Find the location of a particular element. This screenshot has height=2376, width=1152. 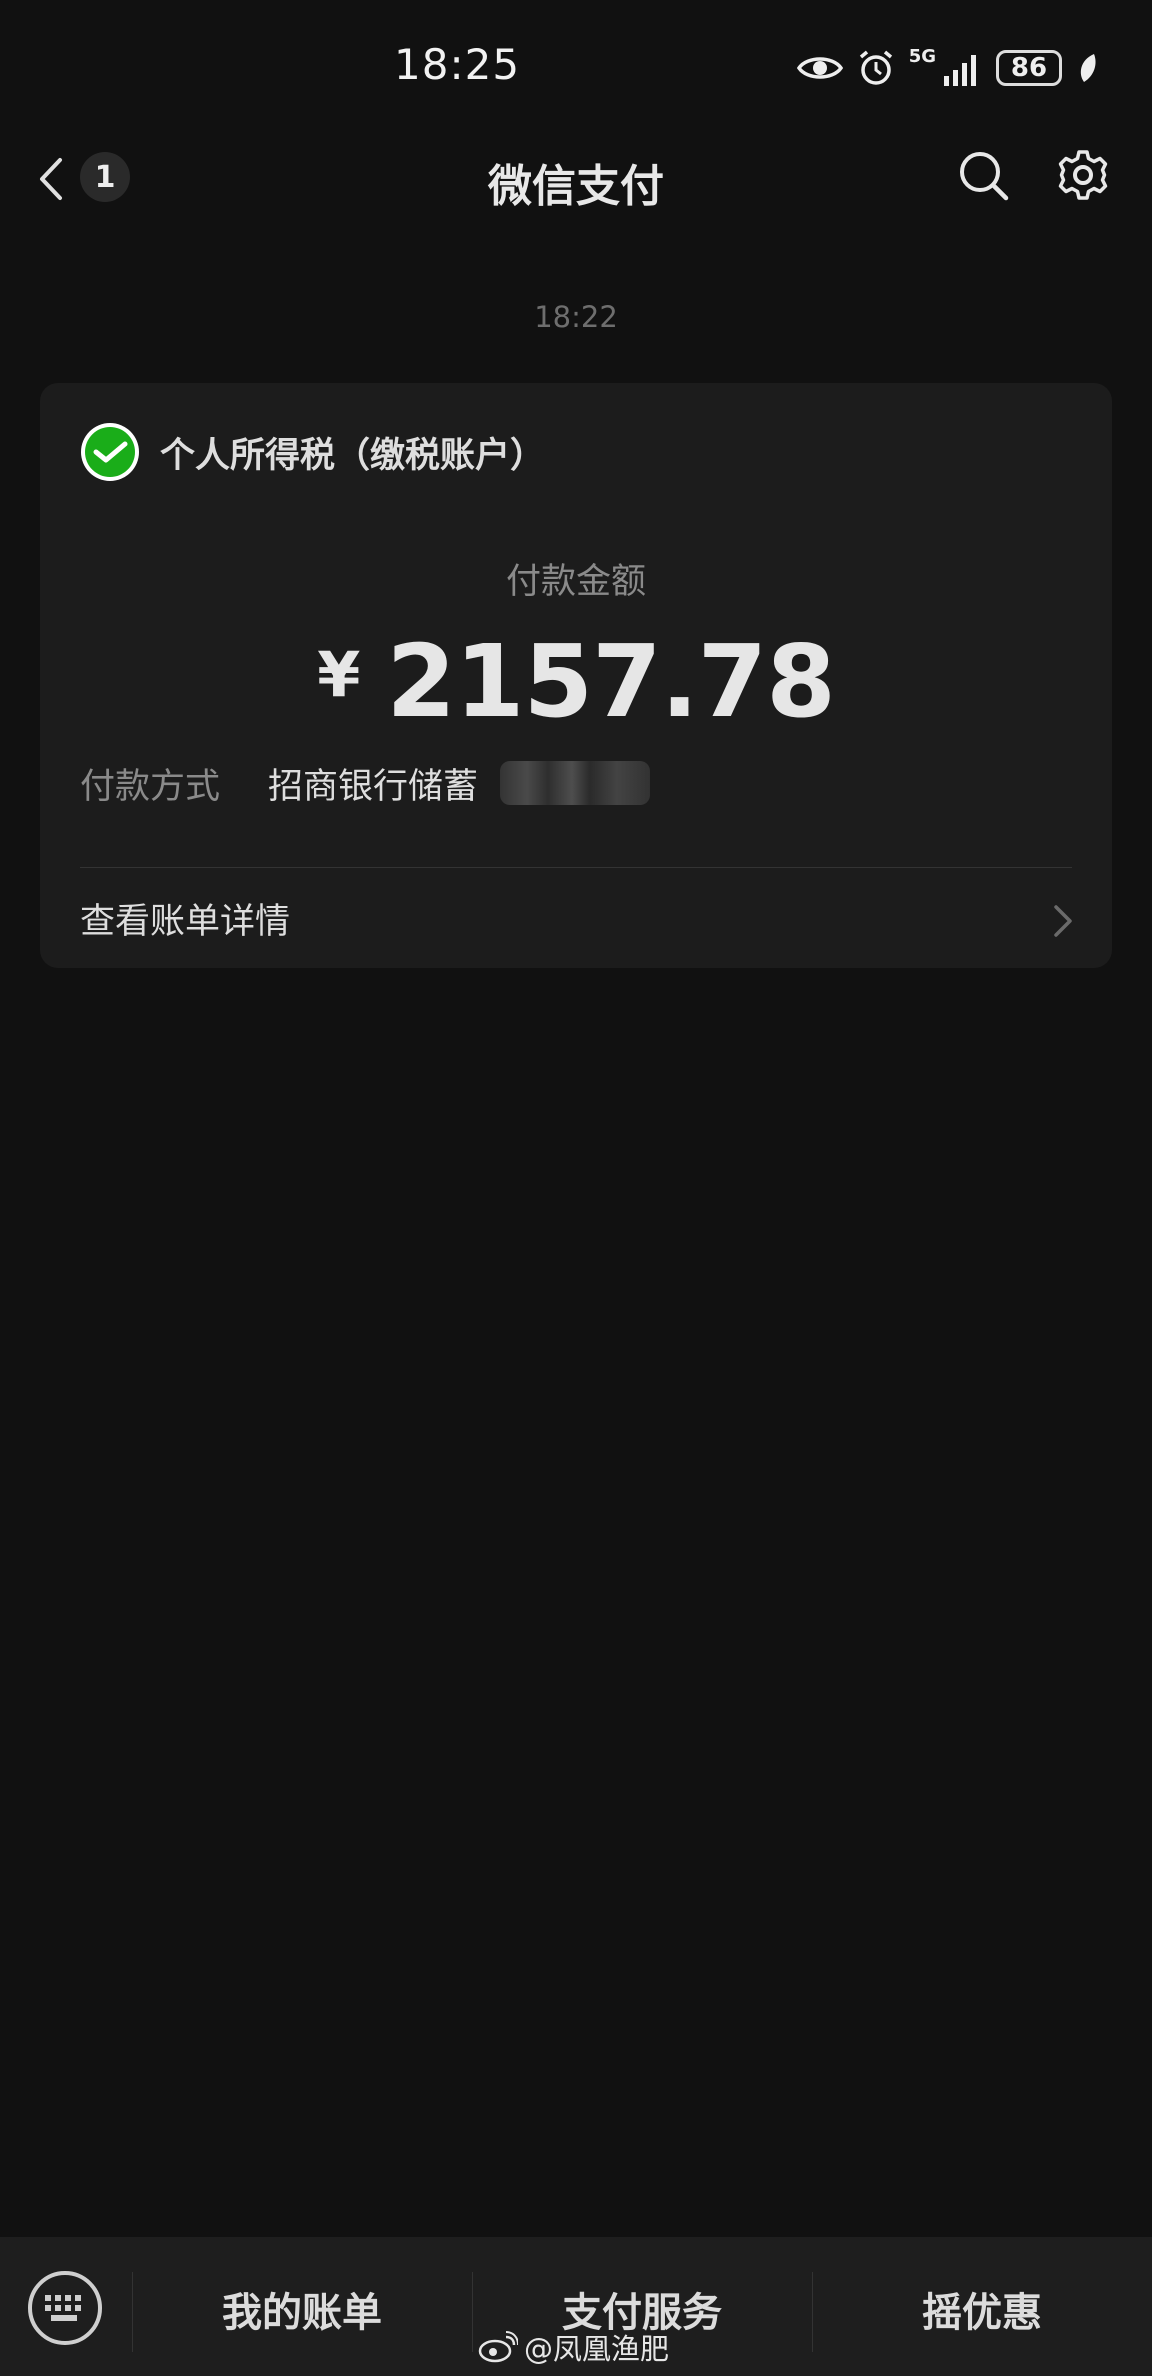

payment-amount: ¥2157.78 is located at coordinates (576, 681).